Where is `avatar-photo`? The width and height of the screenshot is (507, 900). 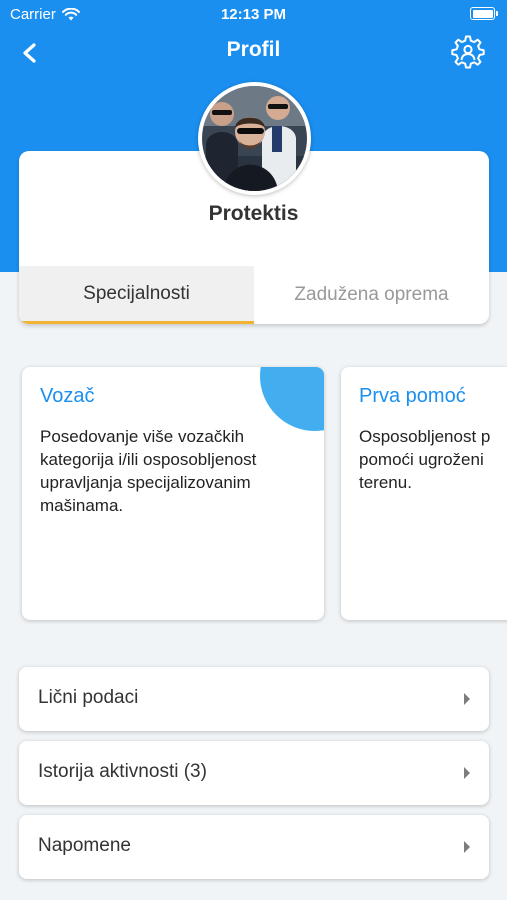
avatar-photo is located at coordinates (254, 138).